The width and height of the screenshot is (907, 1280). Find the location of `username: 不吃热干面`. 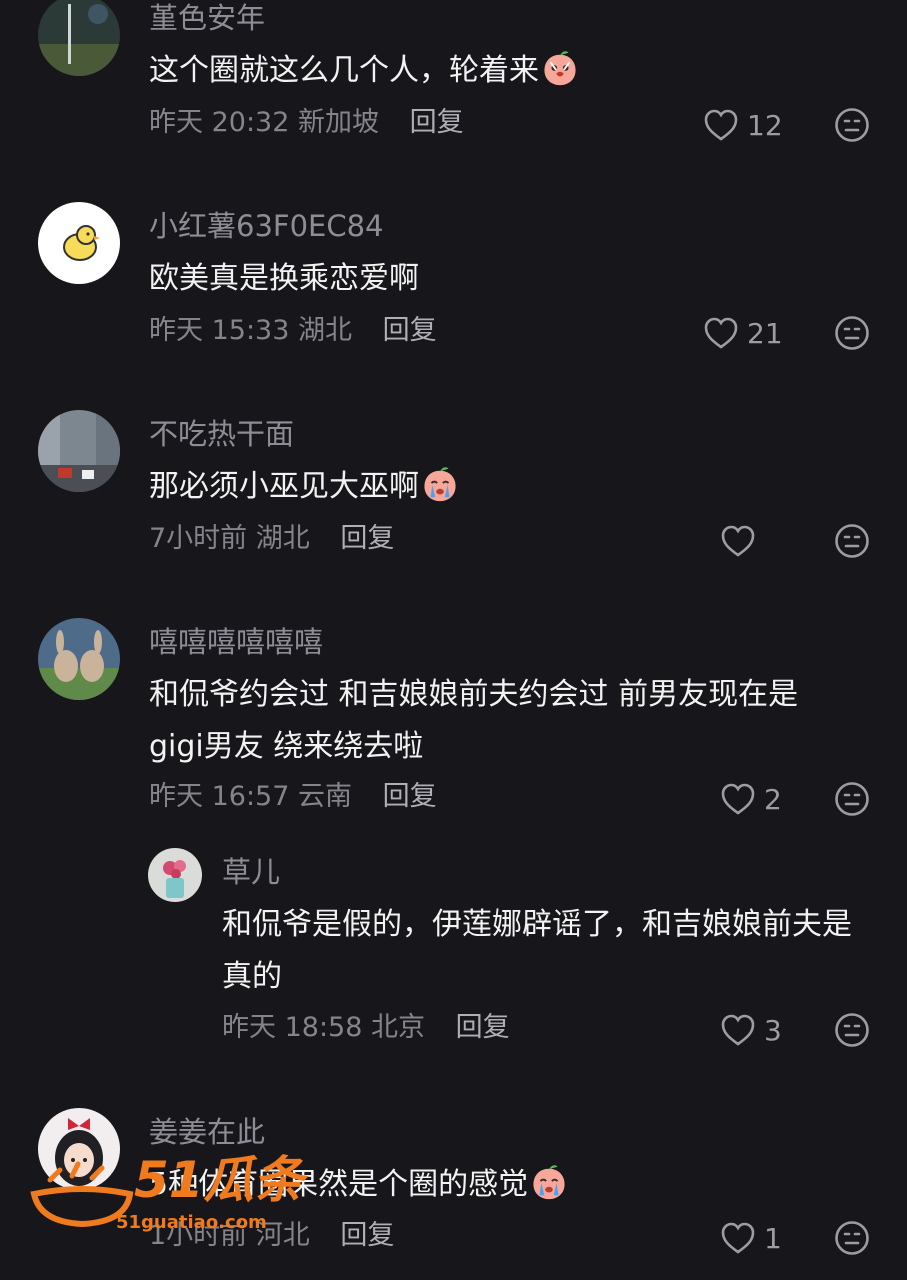

username: 不吃热干面 is located at coordinates (221, 434).